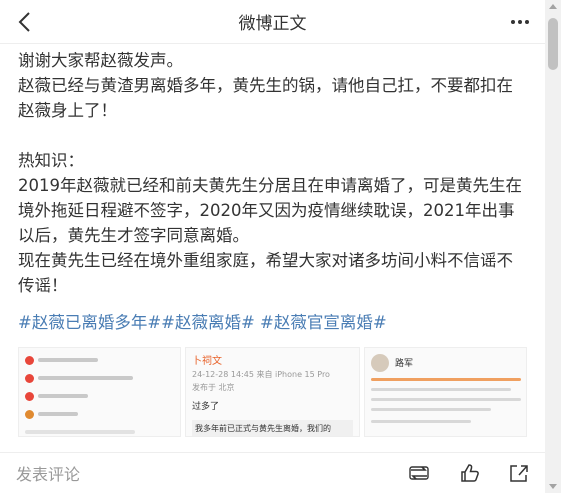  What do you see at coordinates (404, 364) in the screenshot?
I see `image-username: 路军` at bounding box center [404, 364].